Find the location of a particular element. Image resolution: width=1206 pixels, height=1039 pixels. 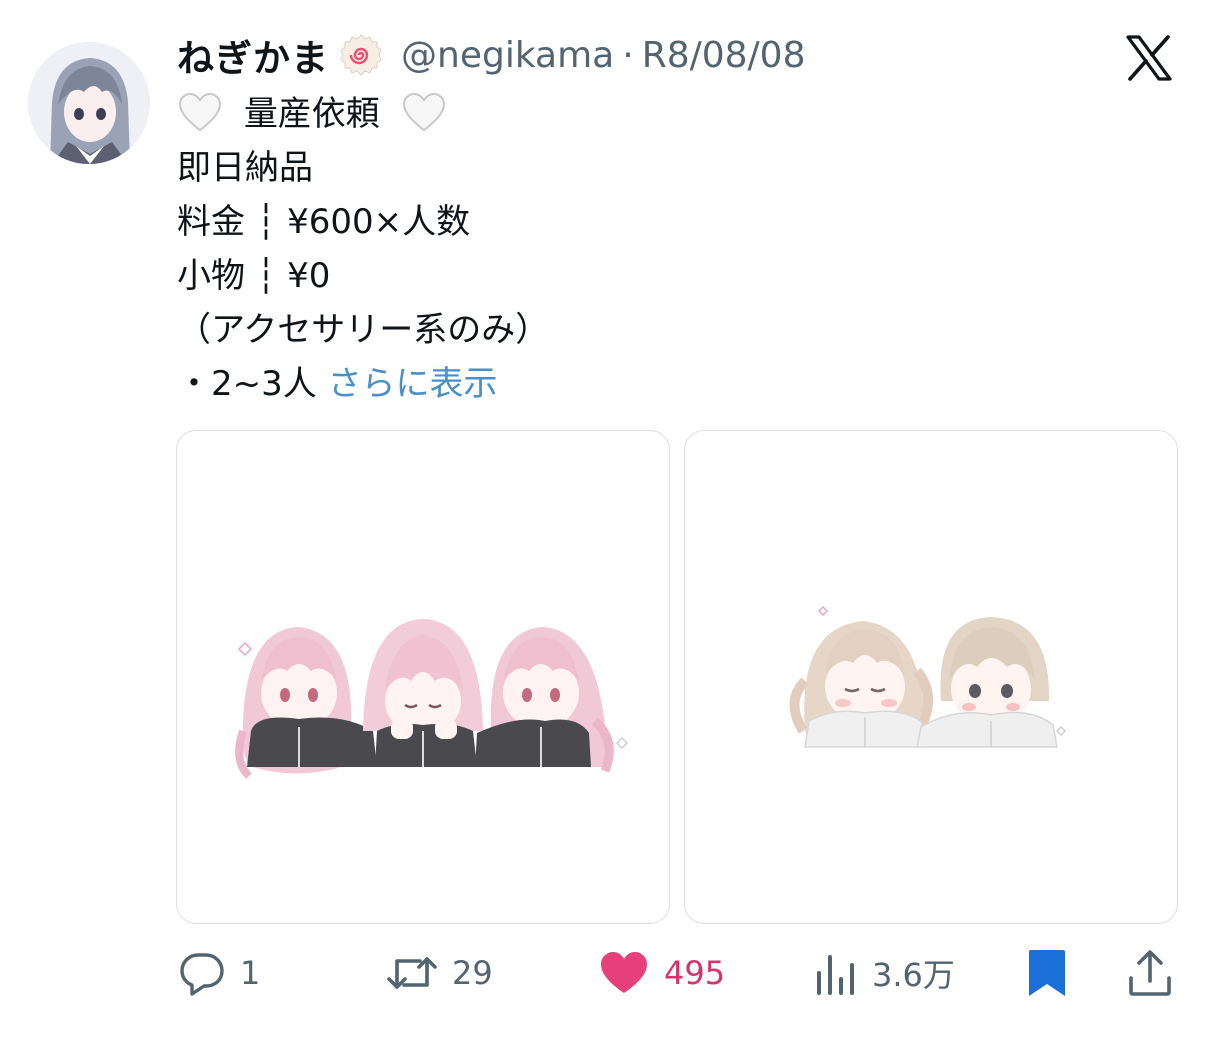

views-chart-icon is located at coordinates (835, 975).